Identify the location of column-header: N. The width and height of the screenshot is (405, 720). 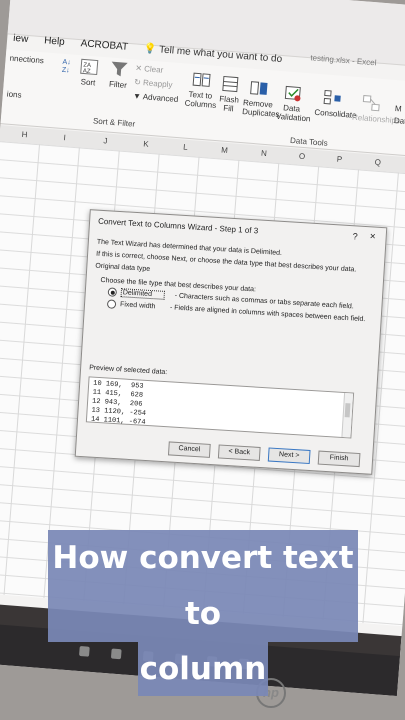
(264, 153).